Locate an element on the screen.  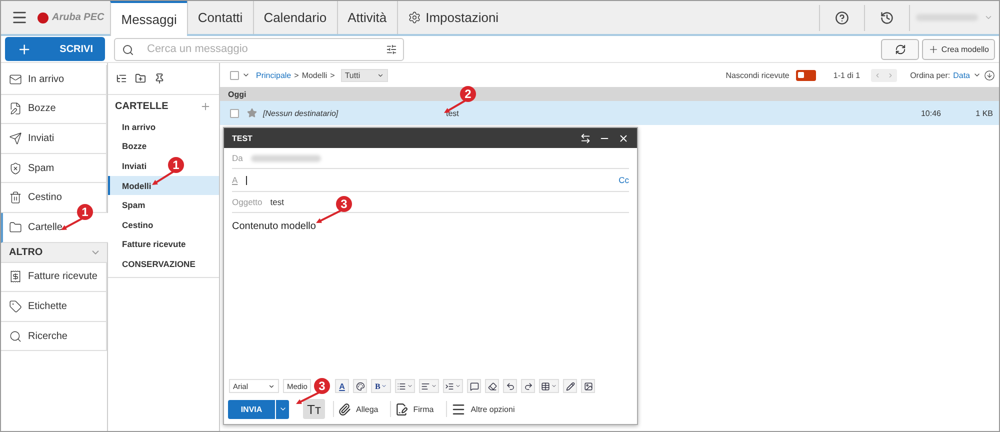
image-button is located at coordinates (588, 386).